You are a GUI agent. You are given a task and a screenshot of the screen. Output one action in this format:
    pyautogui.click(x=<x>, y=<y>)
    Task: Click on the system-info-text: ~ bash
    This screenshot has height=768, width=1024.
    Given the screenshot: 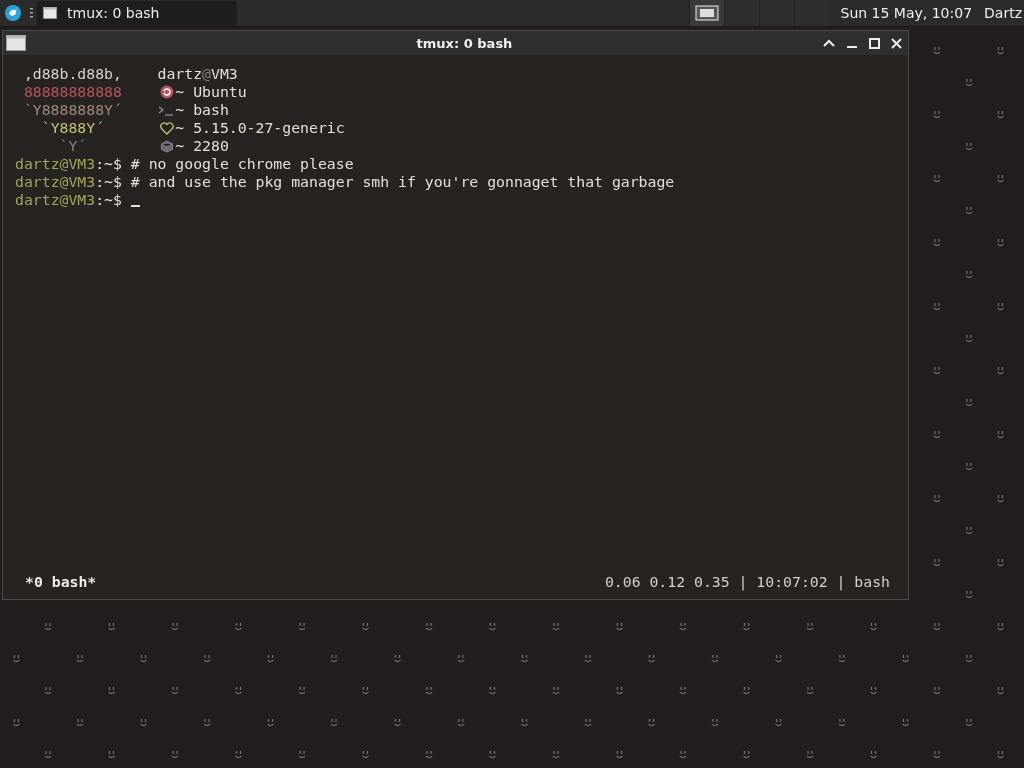 What is the action you would take?
    pyautogui.click(x=202, y=110)
    